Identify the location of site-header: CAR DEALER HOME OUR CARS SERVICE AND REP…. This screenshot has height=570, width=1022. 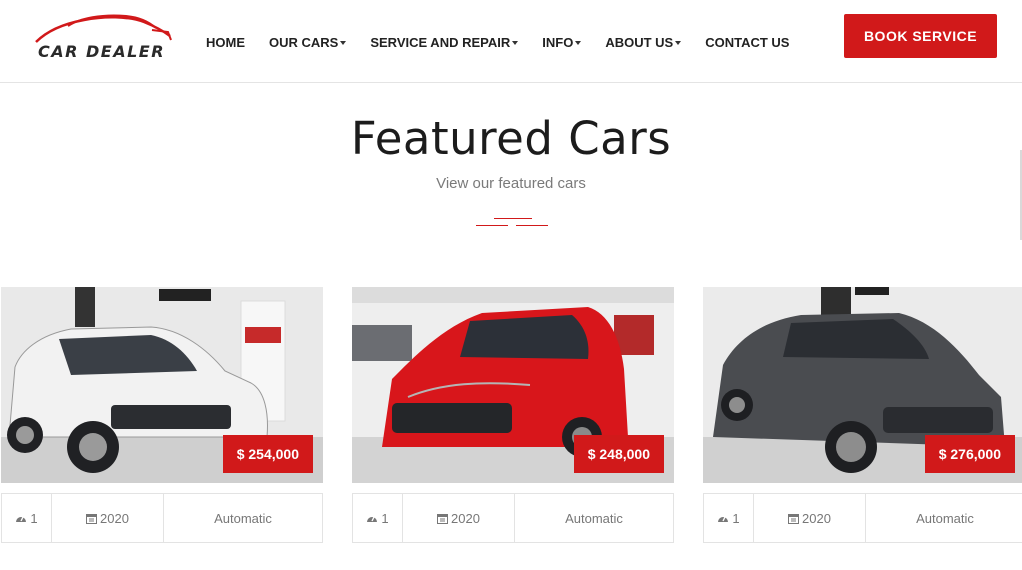
(511, 41).